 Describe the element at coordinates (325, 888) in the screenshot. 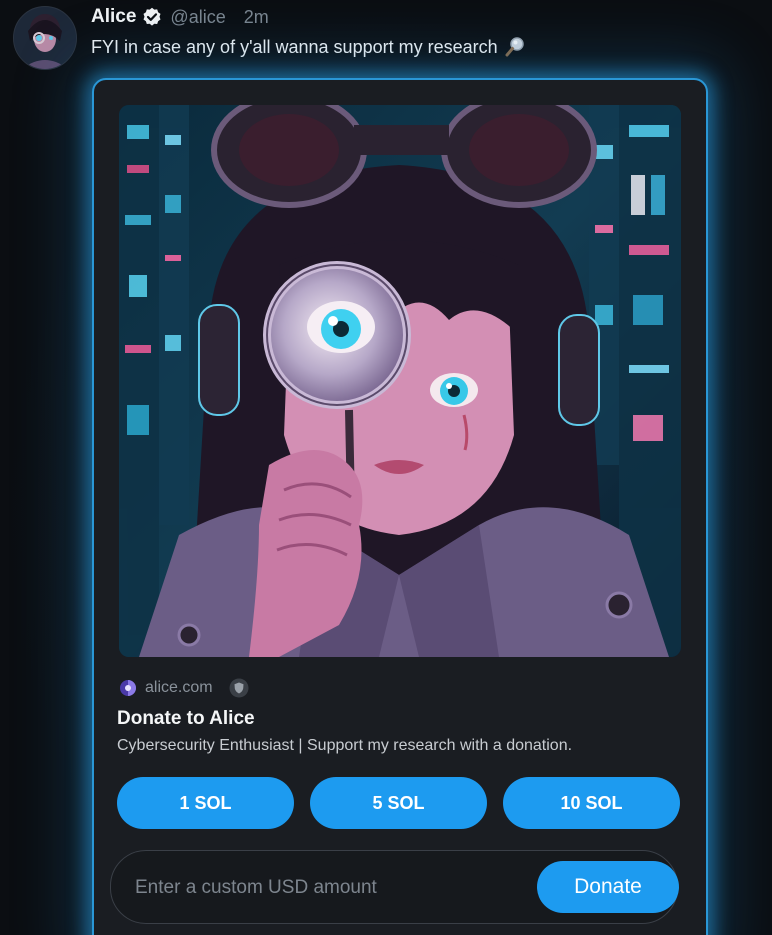

I see `custom-amount-input` at that location.